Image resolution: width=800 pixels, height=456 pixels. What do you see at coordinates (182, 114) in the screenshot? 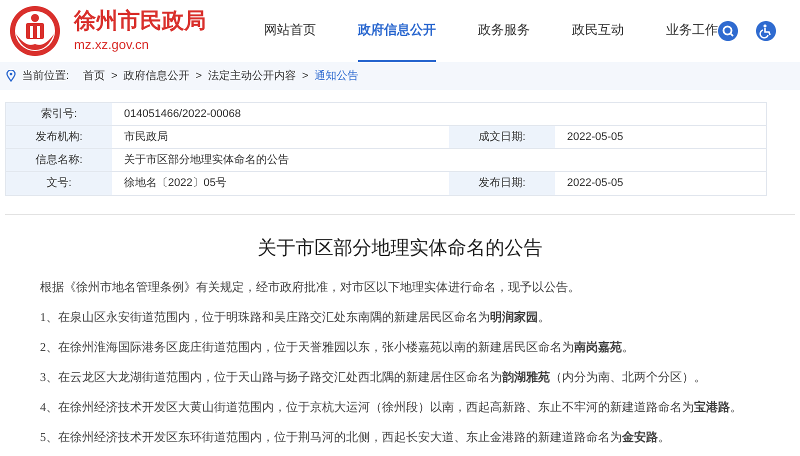
I see `table-cell-text: 014051466/2022-00068` at bounding box center [182, 114].